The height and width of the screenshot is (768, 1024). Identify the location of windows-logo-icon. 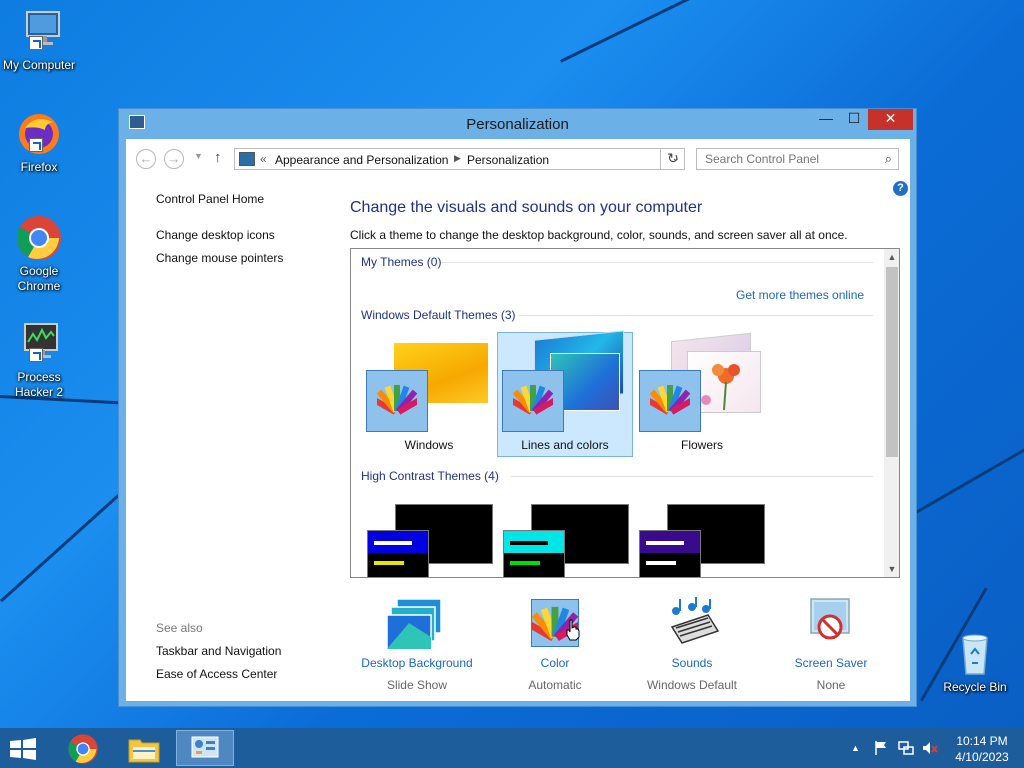
(23, 749).